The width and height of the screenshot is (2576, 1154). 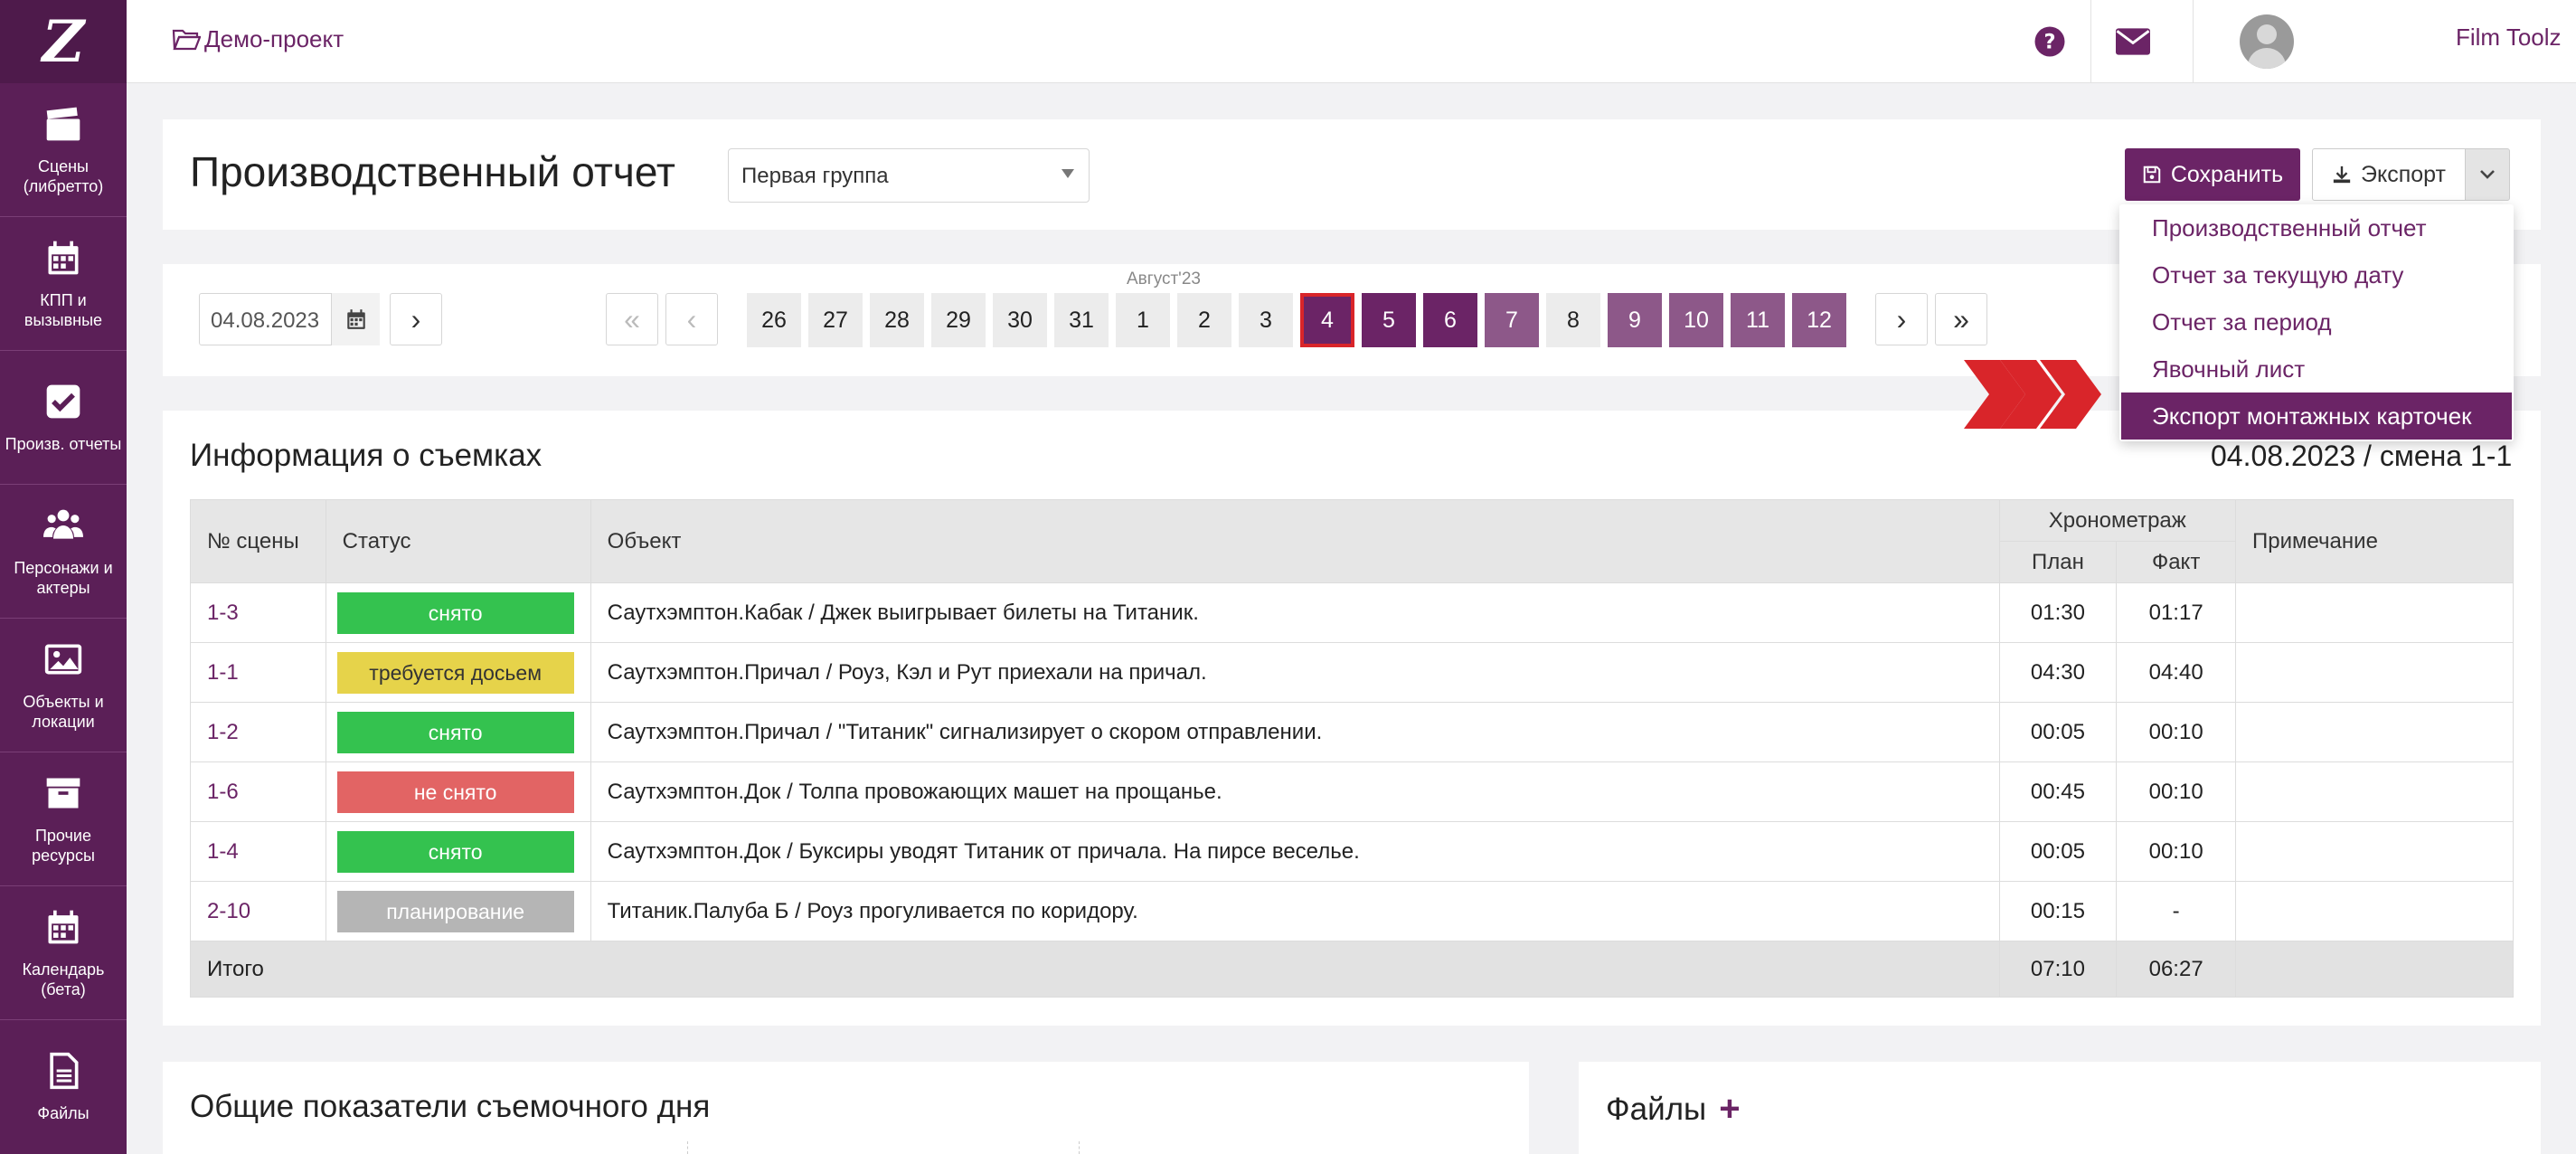 I want to click on export-menu-period: Отчет за период, so click(x=2317, y=321).